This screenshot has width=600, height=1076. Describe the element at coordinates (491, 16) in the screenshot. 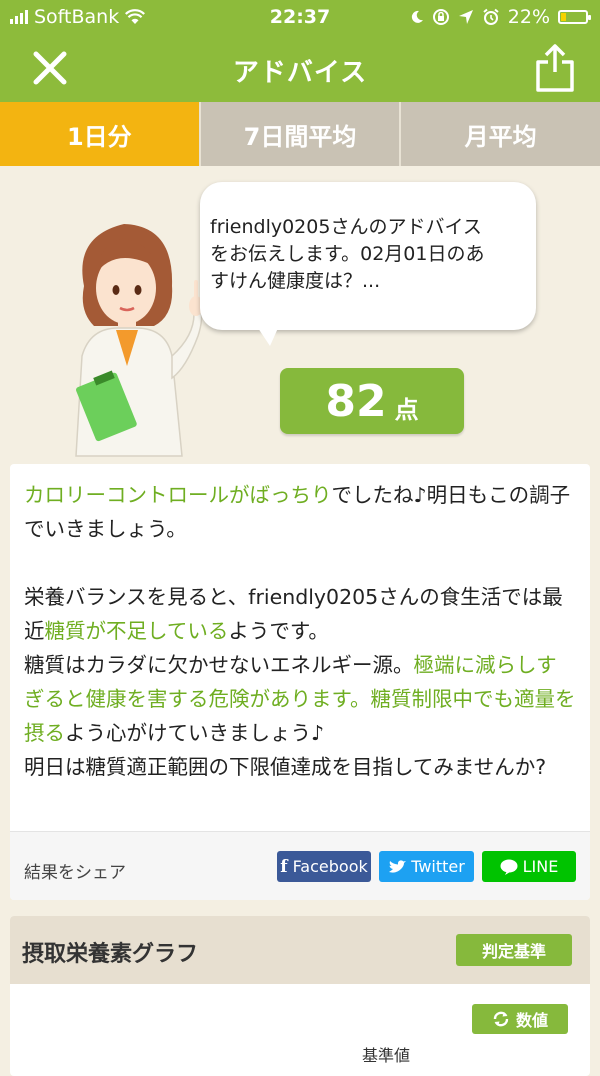

I see `alarm-icon` at that location.